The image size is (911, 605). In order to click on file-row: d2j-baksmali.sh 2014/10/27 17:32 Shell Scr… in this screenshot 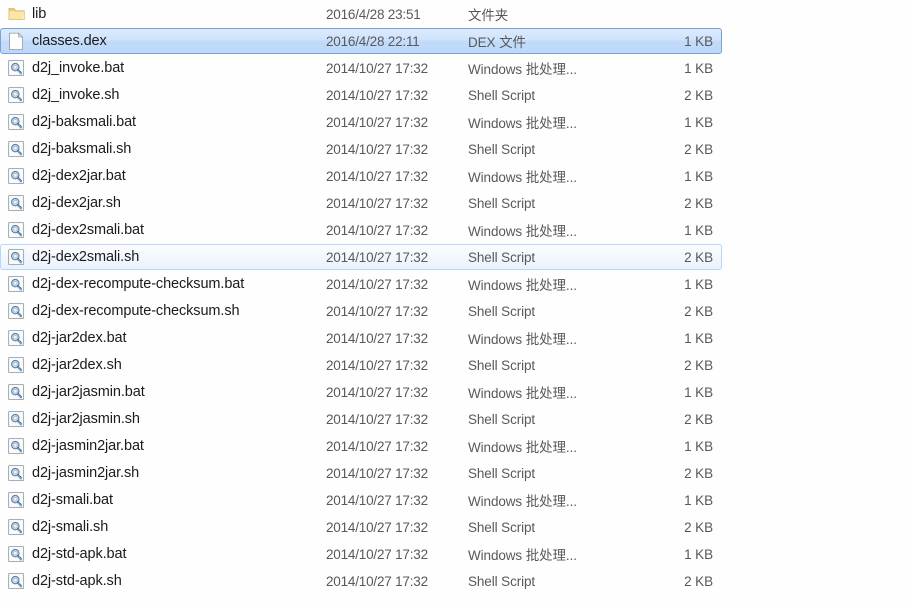, I will do `click(361, 149)`.